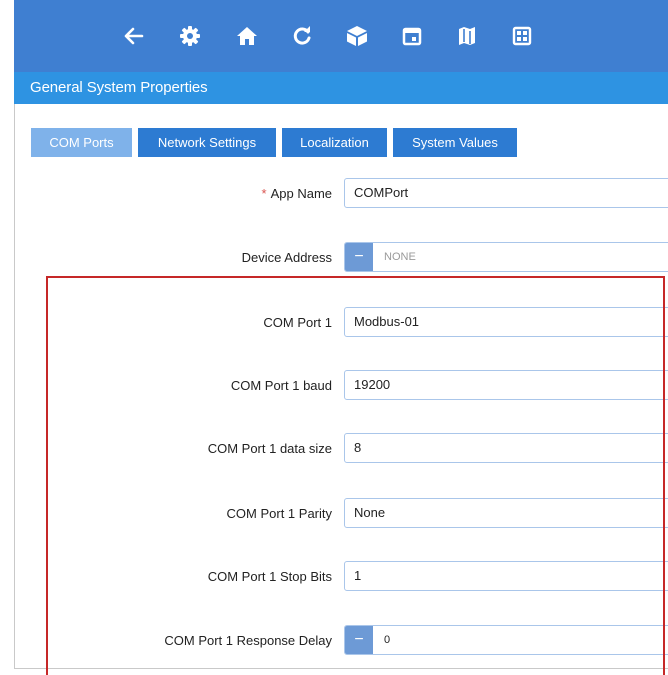  What do you see at coordinates (248, 640) in the screenshot?
I see `com-port-1-response-delay-label: COM Port 1 Response Delay` at bounding box center [248, 640].